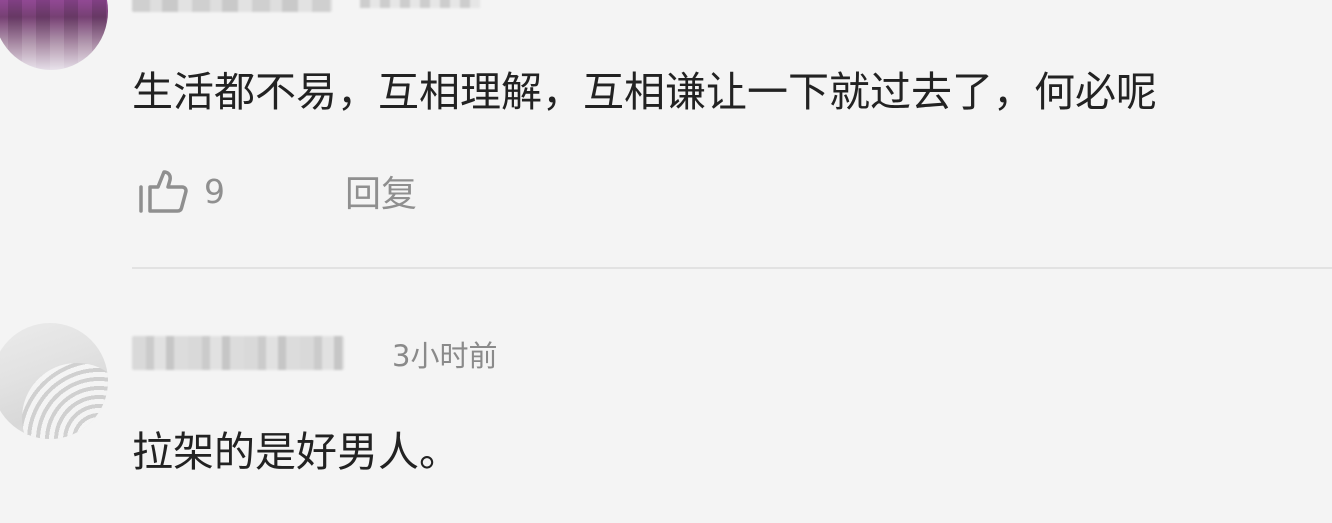 The image size is (1332, 523). I want to click on thumbs-up-icon, so click(163, 191).